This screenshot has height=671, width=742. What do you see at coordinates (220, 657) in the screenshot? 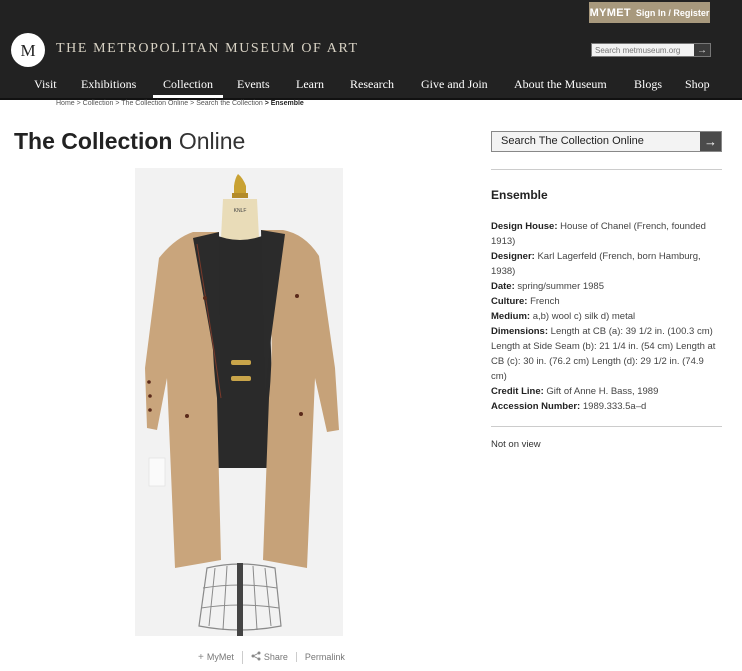
I see `mymet-action-label: MyMet` at bounding box center [220, 657].